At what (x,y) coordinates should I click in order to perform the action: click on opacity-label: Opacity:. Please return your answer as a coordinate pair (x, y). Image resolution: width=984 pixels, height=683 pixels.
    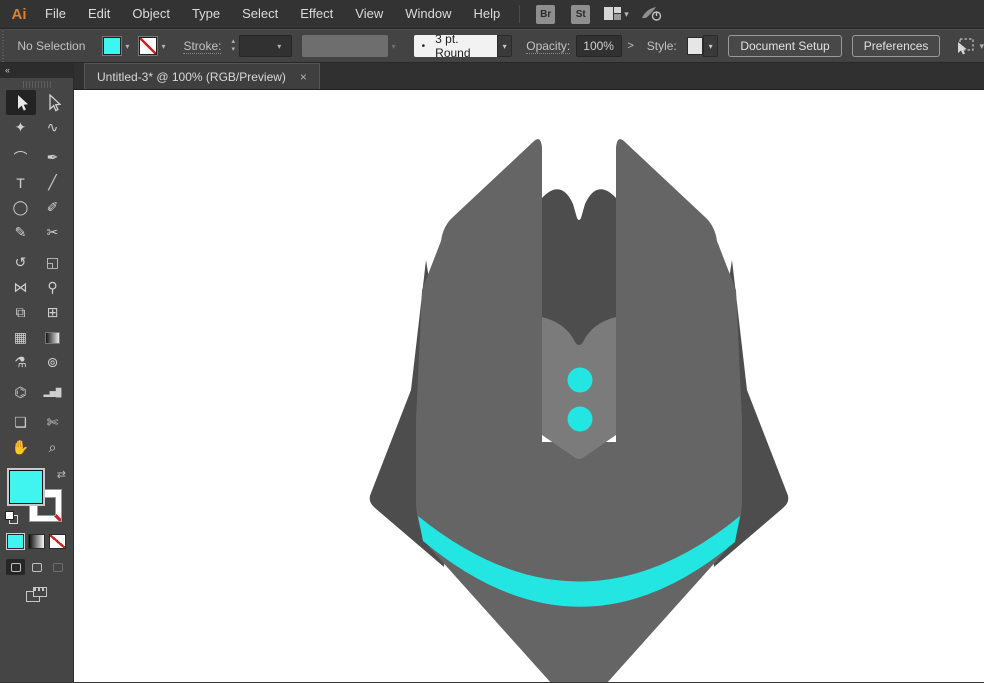
    Looking at the image, I should click on (548, 46).